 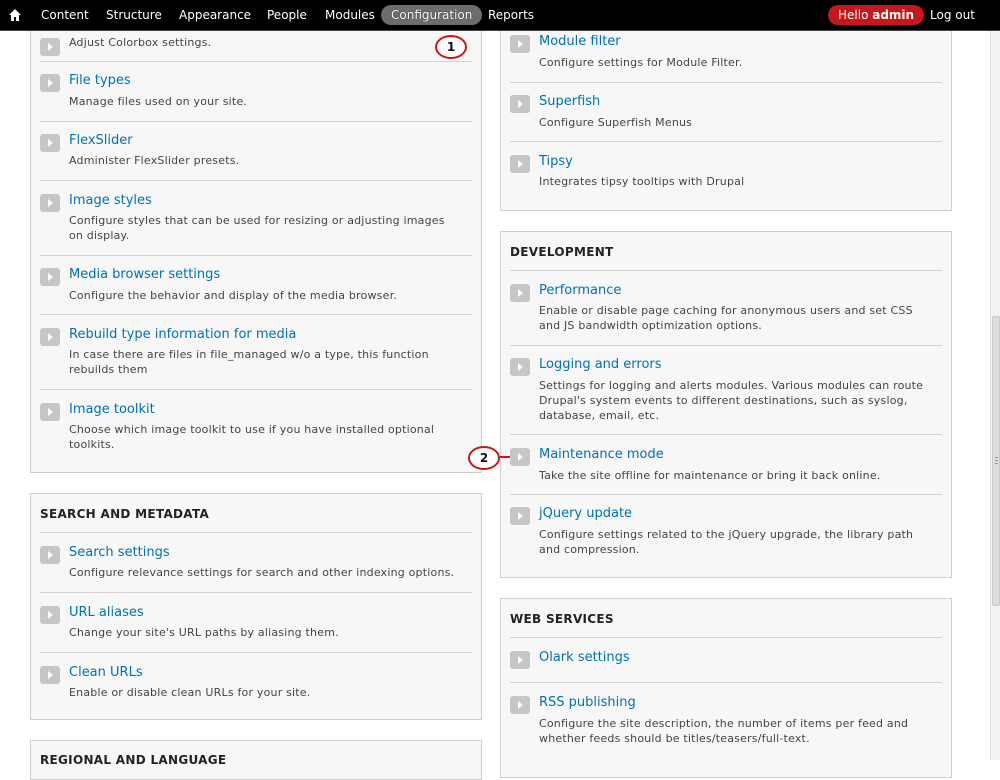 I want to click on panel-title: SEARCH AND METADATA, so click(x=125, y=514).